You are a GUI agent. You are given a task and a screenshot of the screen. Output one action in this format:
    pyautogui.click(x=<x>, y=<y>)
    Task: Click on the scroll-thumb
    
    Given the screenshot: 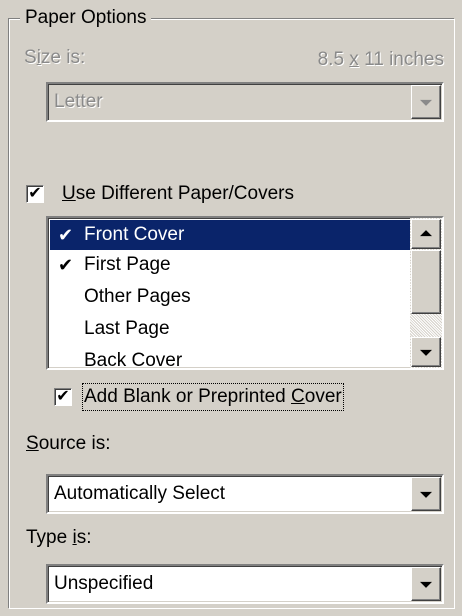 What is the action you would take?
    pyautogui.click(x=426, y=282)
    